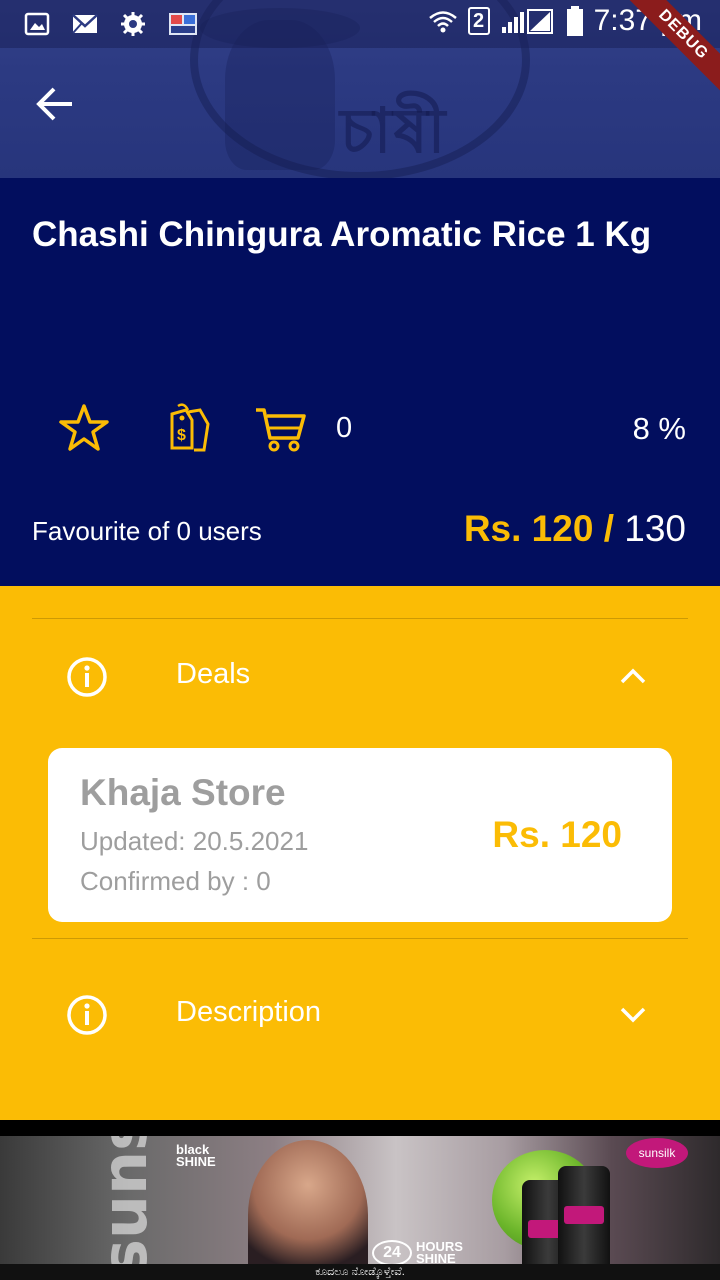 Image resolution: width=720 pixels, height=1280 pixels. What do you see at coordinates (183, 792) in the screenshot?
I see `store-name: Khaja Store` at bounding box center [183, 792].